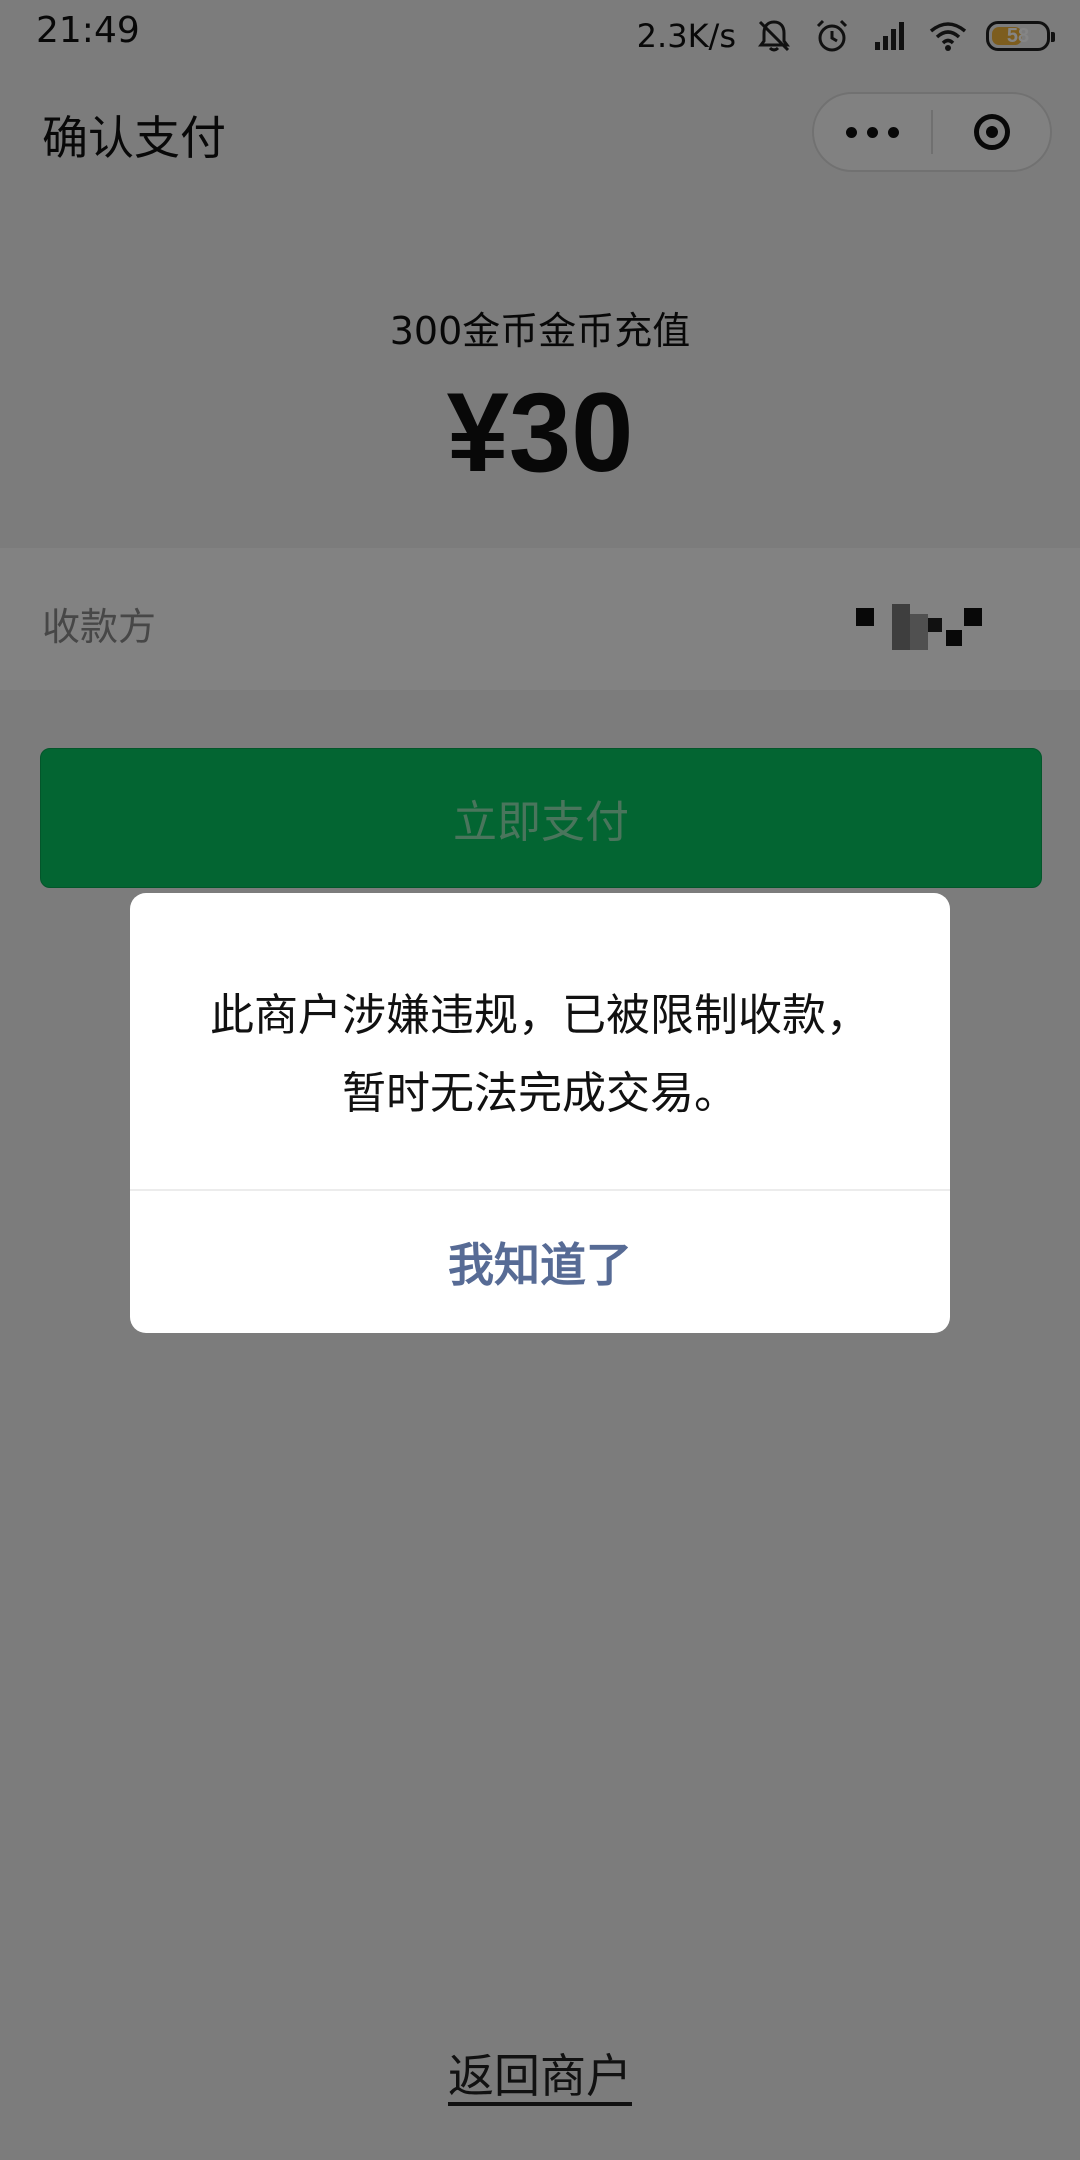  I want to click on dialog-confirm-button: 我知道了, so click(540, 1262).